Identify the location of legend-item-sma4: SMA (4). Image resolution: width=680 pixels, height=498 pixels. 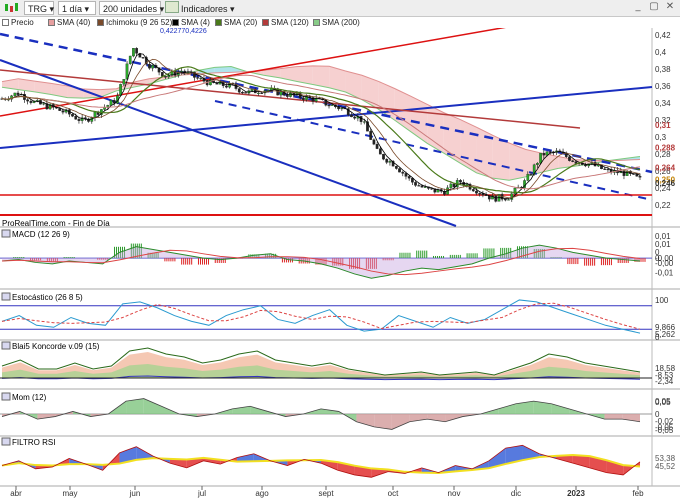
(191, 22).